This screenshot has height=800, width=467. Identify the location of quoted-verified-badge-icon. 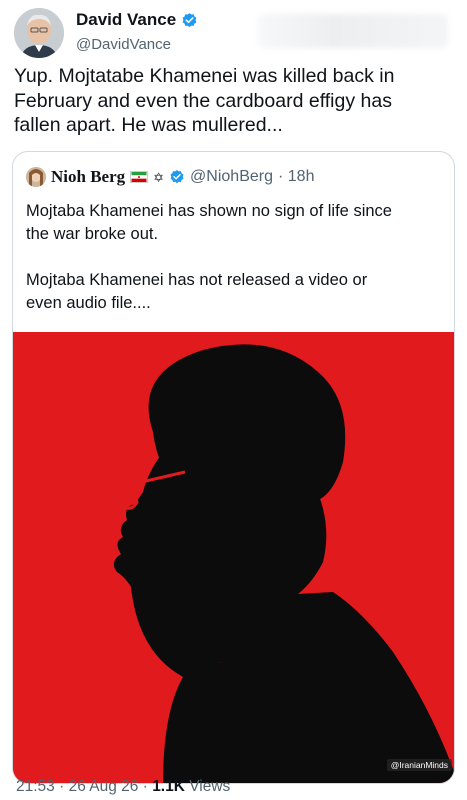
(177, 177).